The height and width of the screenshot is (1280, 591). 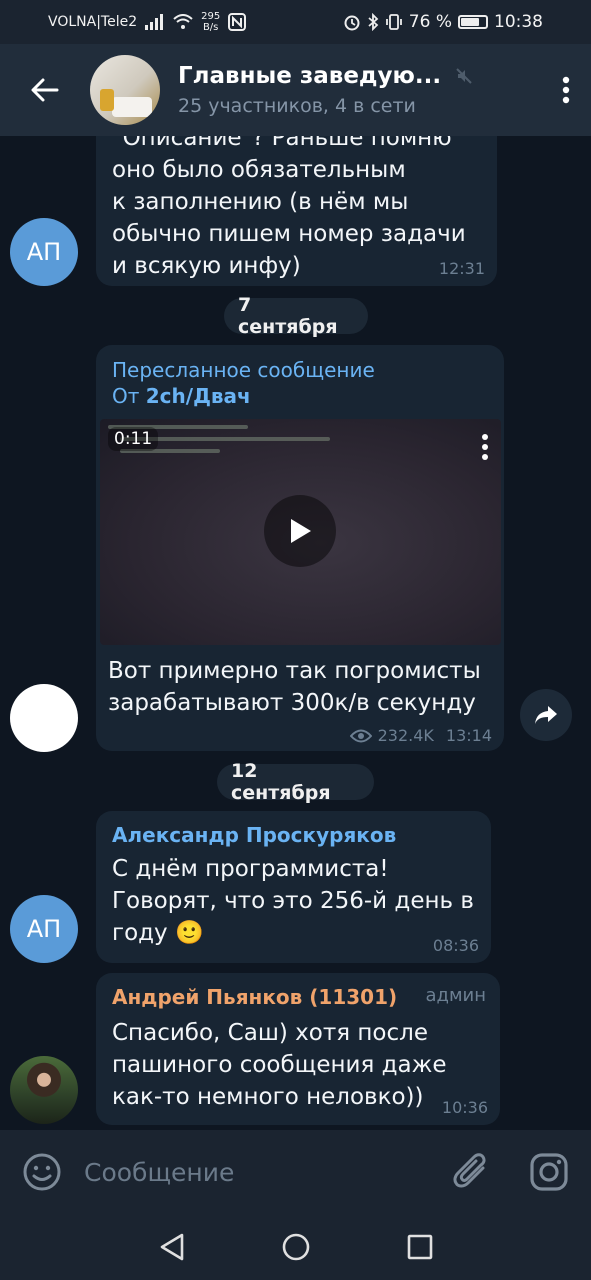 What do you see at coordinates (93, 22) in the screenshot?
I see `carrier-label: VOLNA|Tele2` at bounding box center [93, 22].